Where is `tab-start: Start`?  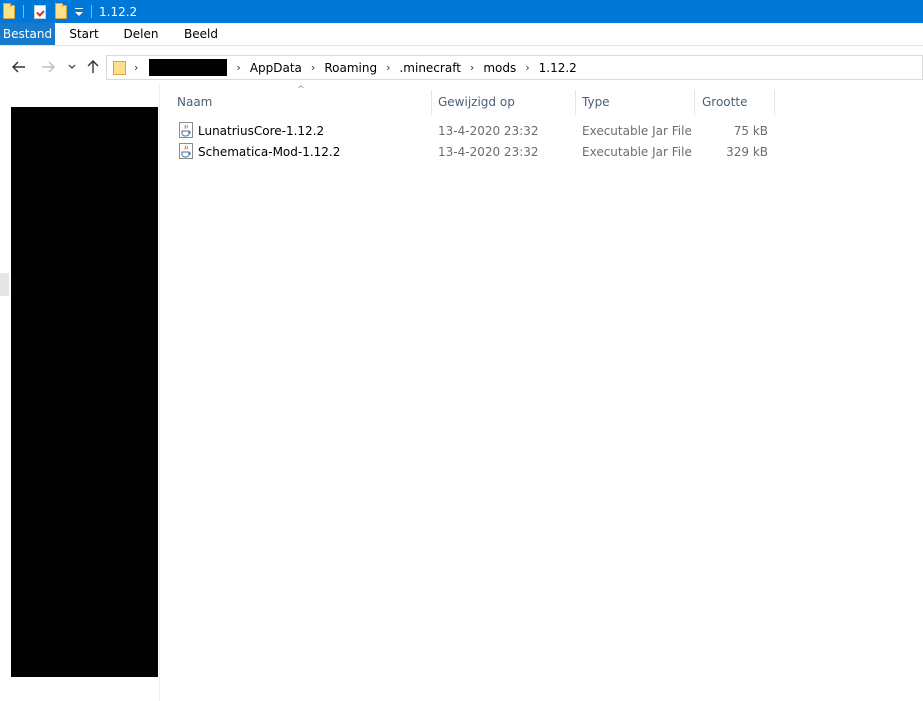
tab-start: Start is located at coordinates (83, 34).